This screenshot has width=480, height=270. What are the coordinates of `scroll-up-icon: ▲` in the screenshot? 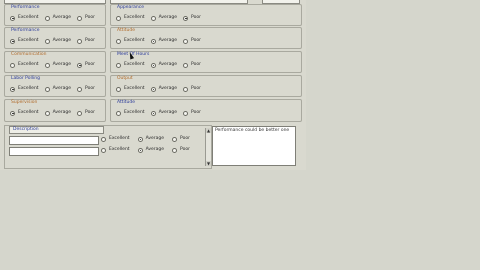 It's located at (208, 130).